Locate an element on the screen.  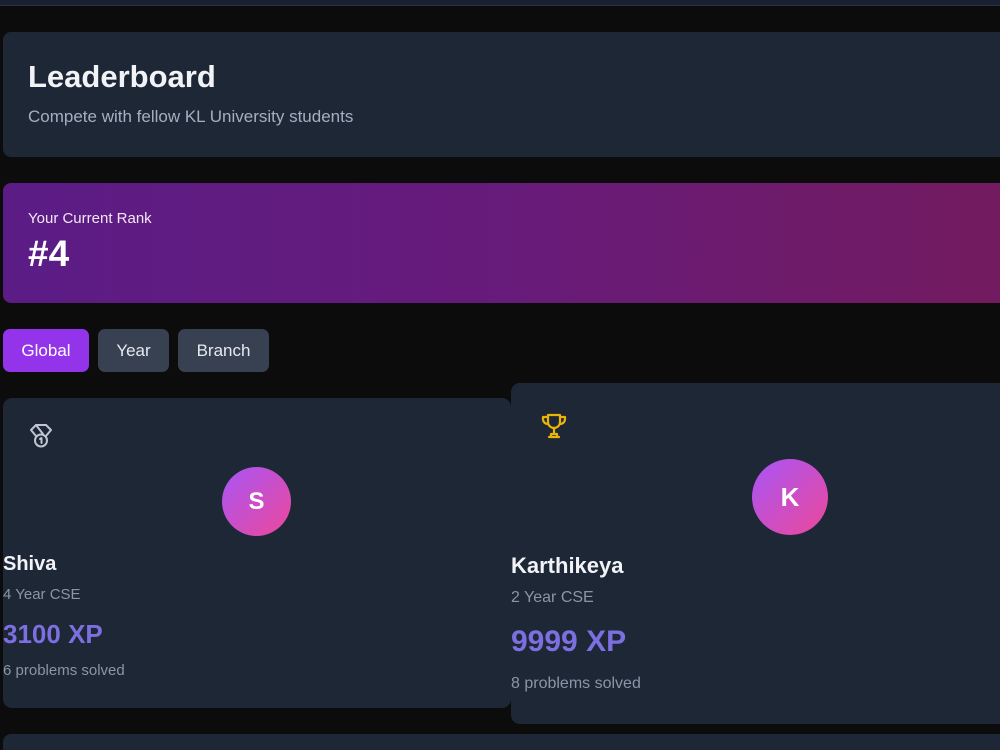
avatar: K is located at coordinates (790, 497).